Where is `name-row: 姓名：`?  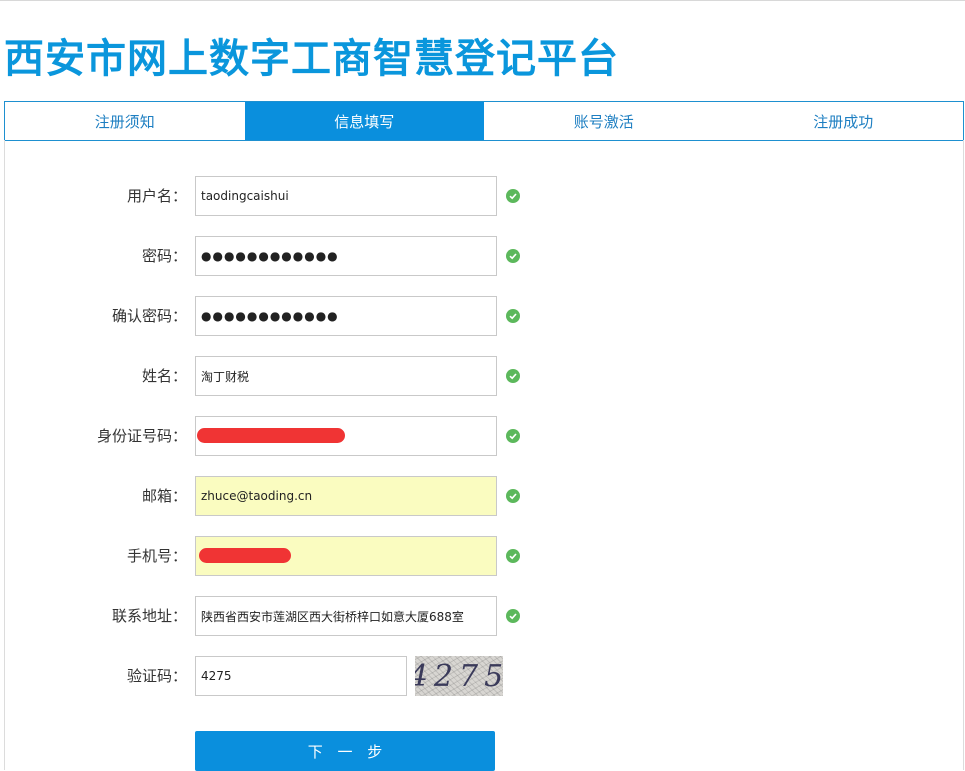 name-row: 姓名： is located at coordinates (485, 376).